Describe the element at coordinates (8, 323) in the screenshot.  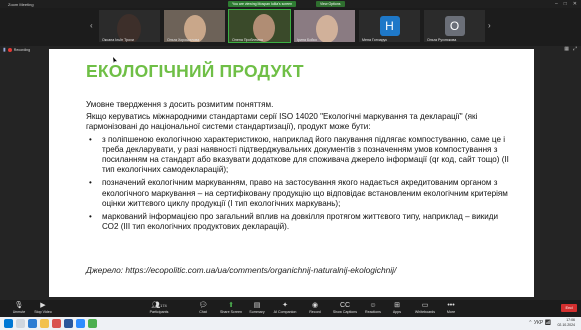
I see `windows-start-icon` at that location.